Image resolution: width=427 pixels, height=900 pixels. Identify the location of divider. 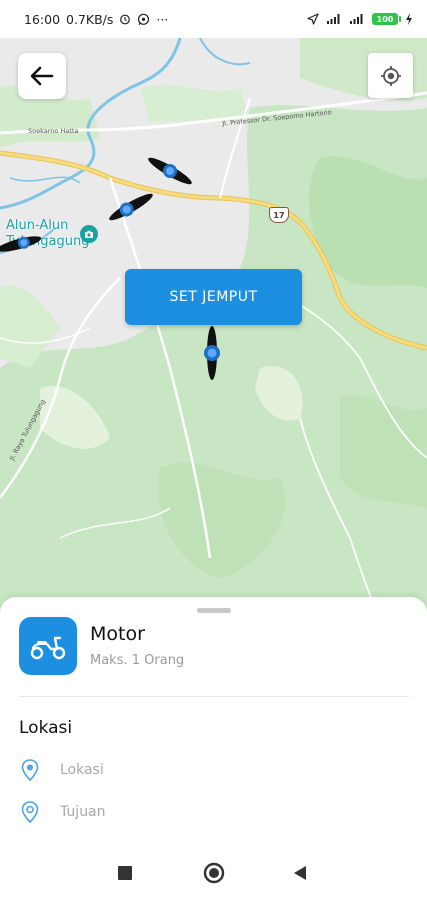
(214, 696).